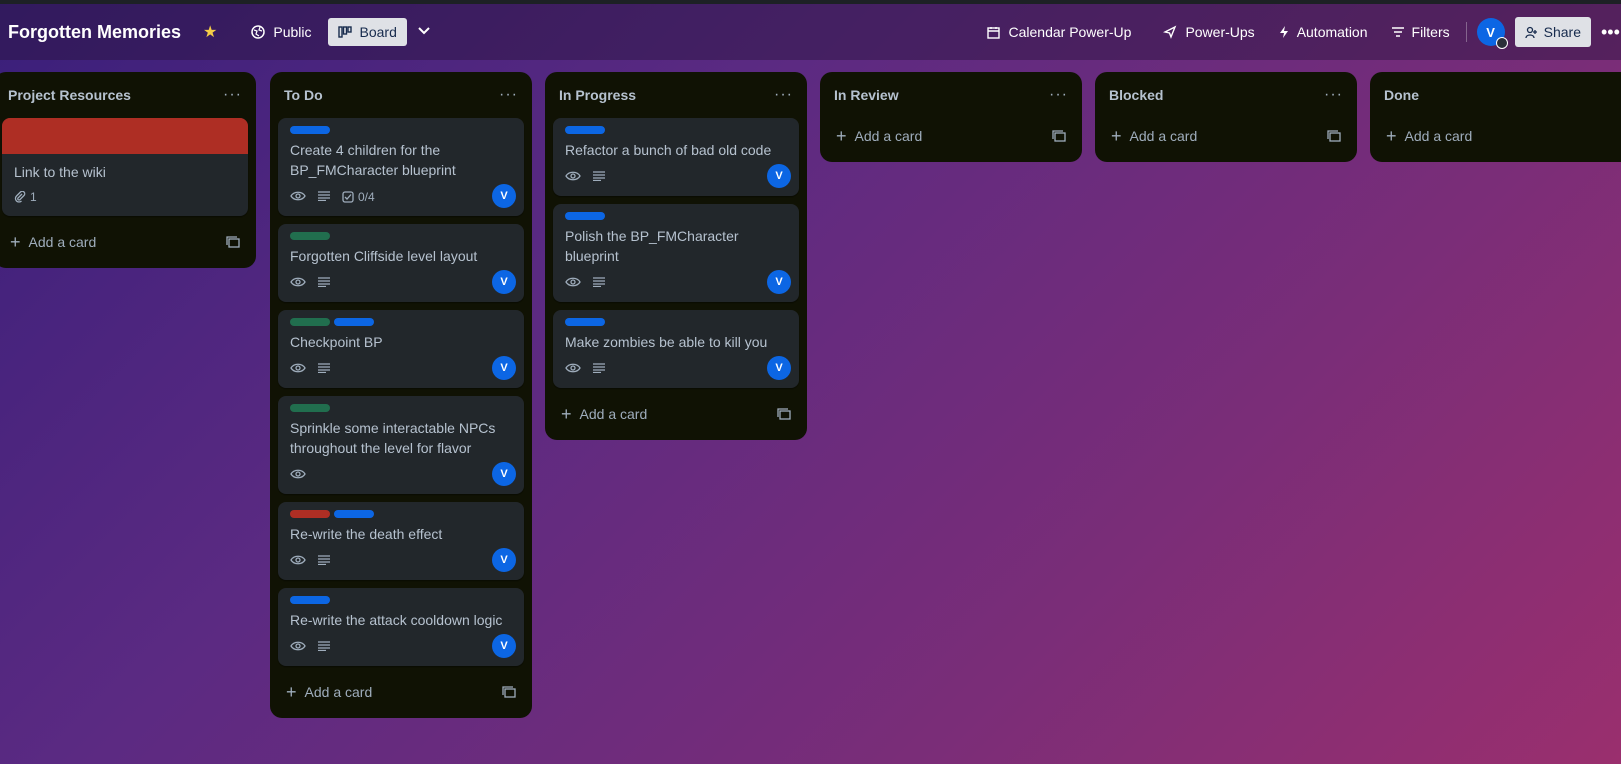 Image resolution: width=1621 pixels, height=764 pixels. Describe the element at coordinates (310, 514) in the screenshot. I see `label-red` at that location.